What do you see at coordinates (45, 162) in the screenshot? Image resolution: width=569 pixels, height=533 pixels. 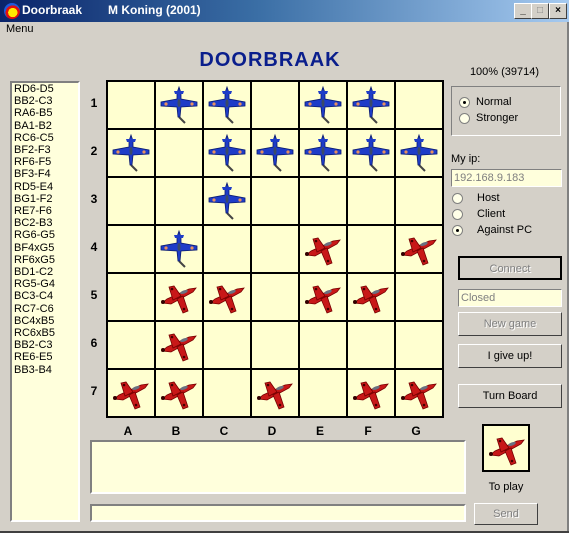 I see `move-list-item: RF6-F5` at bounding box center [45, 162].